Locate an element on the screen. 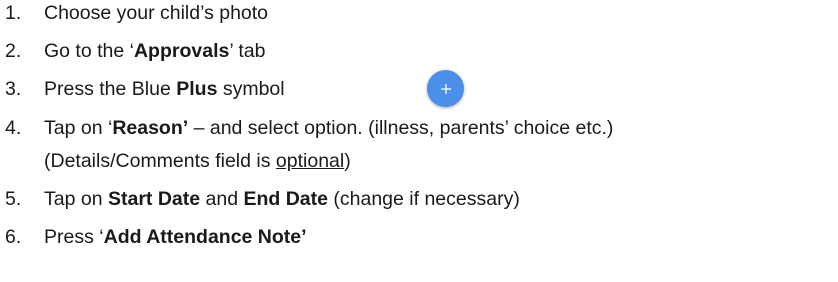 Image resolution: width=838 pixels, height=282 pixels. step-text-plain: Tap on is located at coordinates (76, 199).